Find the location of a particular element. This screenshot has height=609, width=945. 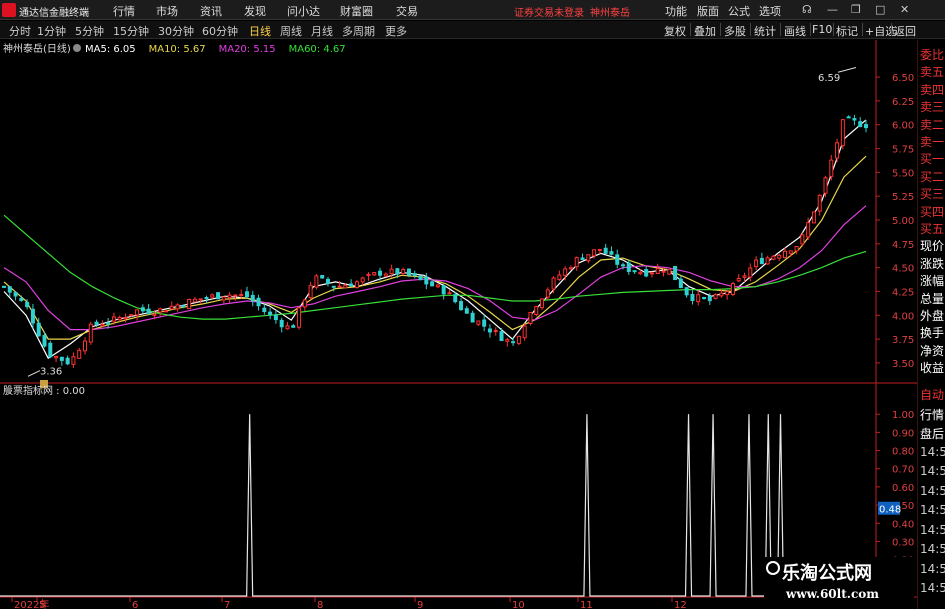

side-panel-item: 现价 is located at coordinates (932, 245).